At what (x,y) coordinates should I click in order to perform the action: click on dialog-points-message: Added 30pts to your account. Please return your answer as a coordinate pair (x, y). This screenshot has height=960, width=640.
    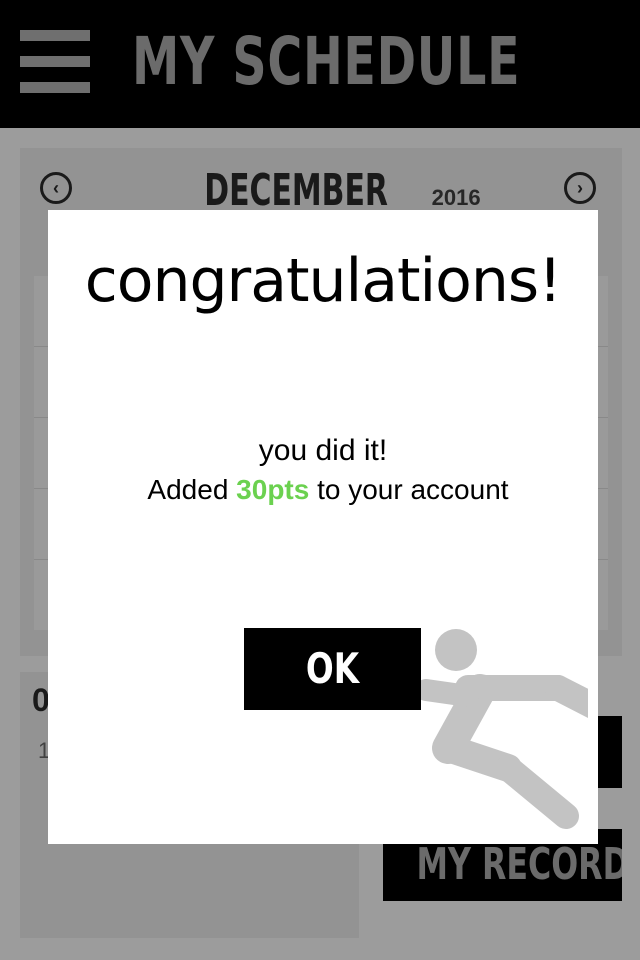
    Looking at the image, I should click on (323, 490).